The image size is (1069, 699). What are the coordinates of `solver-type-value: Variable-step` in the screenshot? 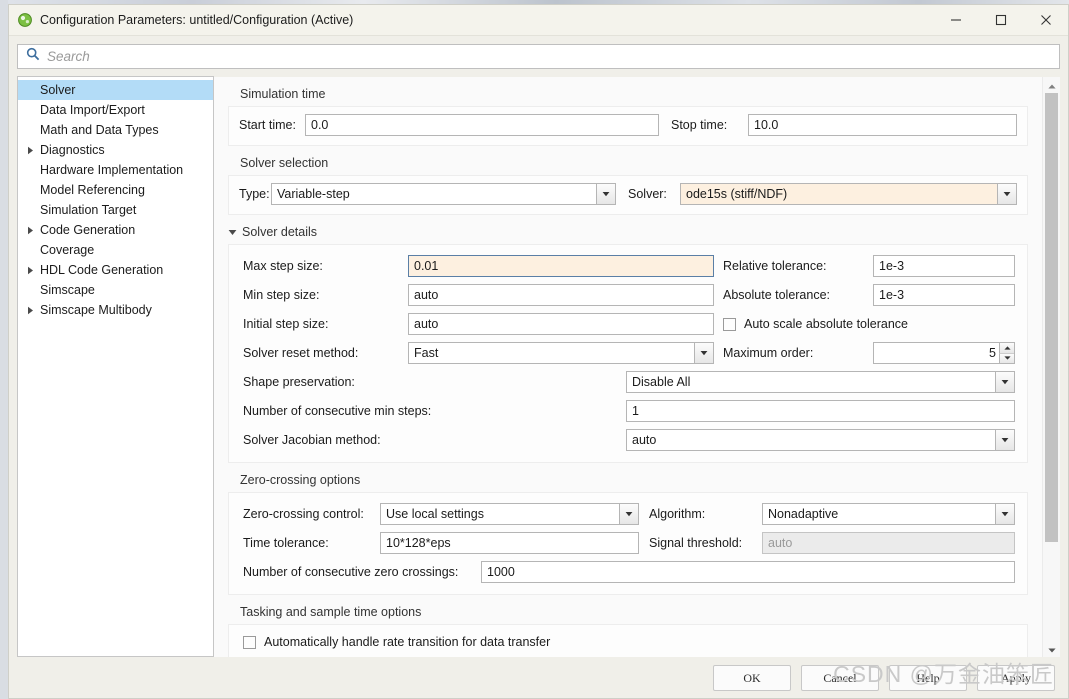 It's located at (313, 194).